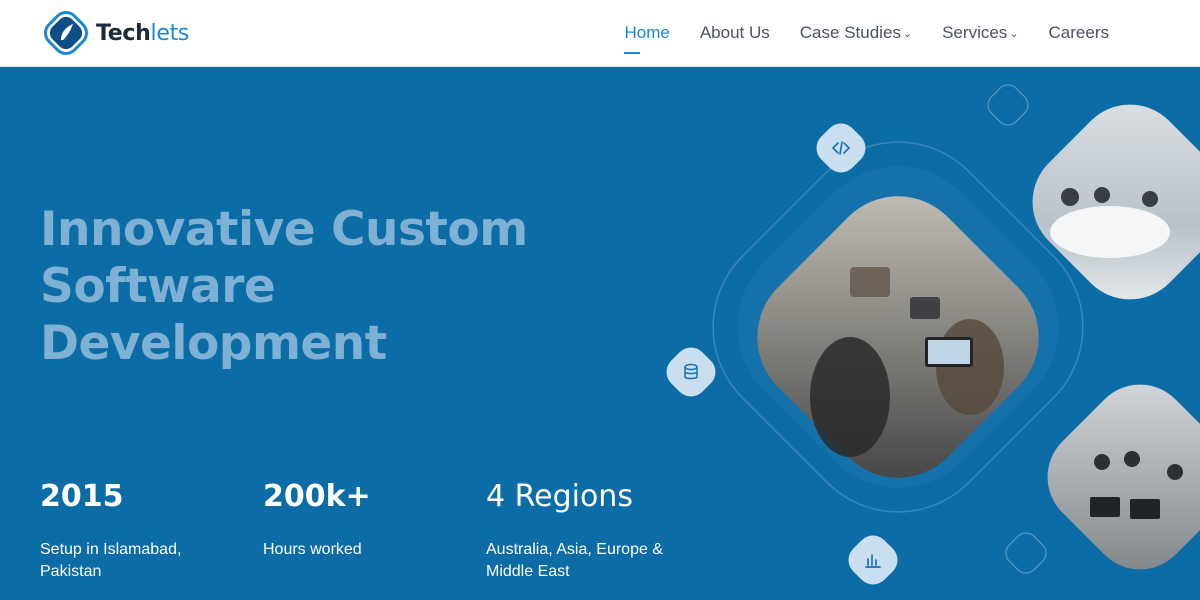 This screenshot has height=600, width=1200. I want to click on stat-label: Australia, Asia, Europe & Middle East, so click(574, 560).